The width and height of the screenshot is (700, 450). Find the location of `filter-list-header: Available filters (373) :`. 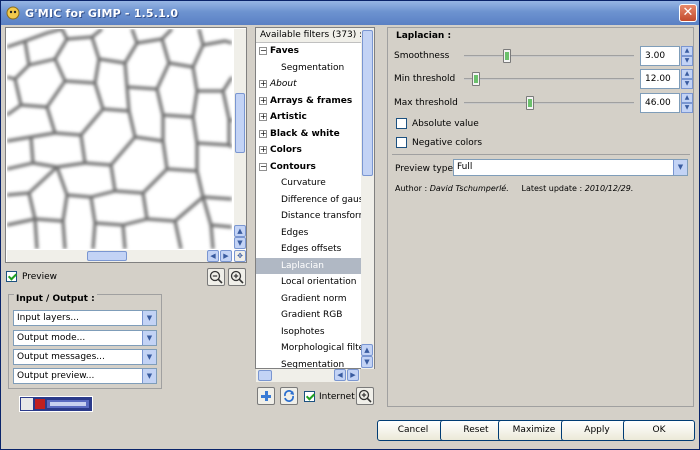

filter-list-header: Available filters (373) : is located at coordinates (315, 35).